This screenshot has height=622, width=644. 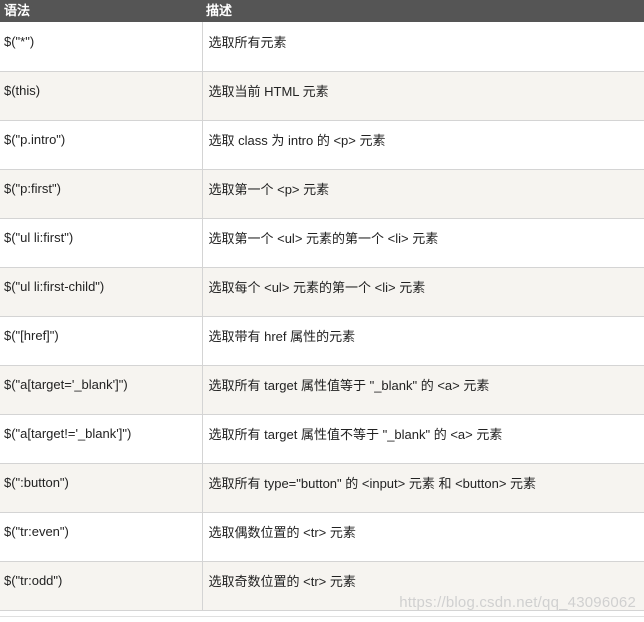 I want to click on description-cell: 选取当前 HTML 元素, so click(x=423, y=96).